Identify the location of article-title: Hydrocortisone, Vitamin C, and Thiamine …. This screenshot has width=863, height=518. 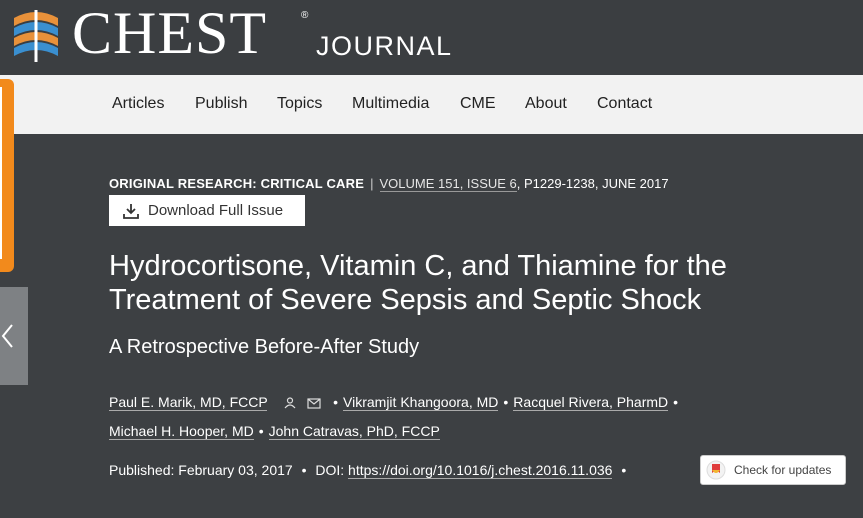
(418, 283).